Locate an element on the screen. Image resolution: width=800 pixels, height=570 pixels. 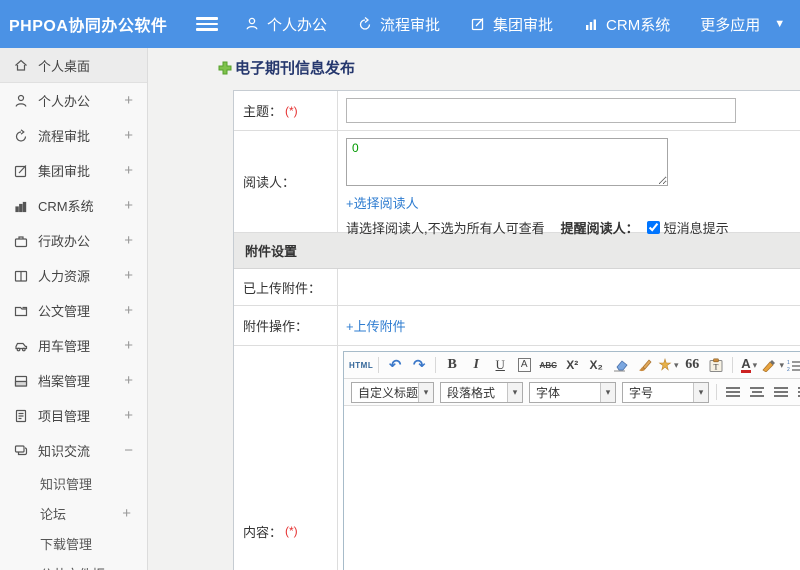
eraser-button is located at coordinates (620, 365).